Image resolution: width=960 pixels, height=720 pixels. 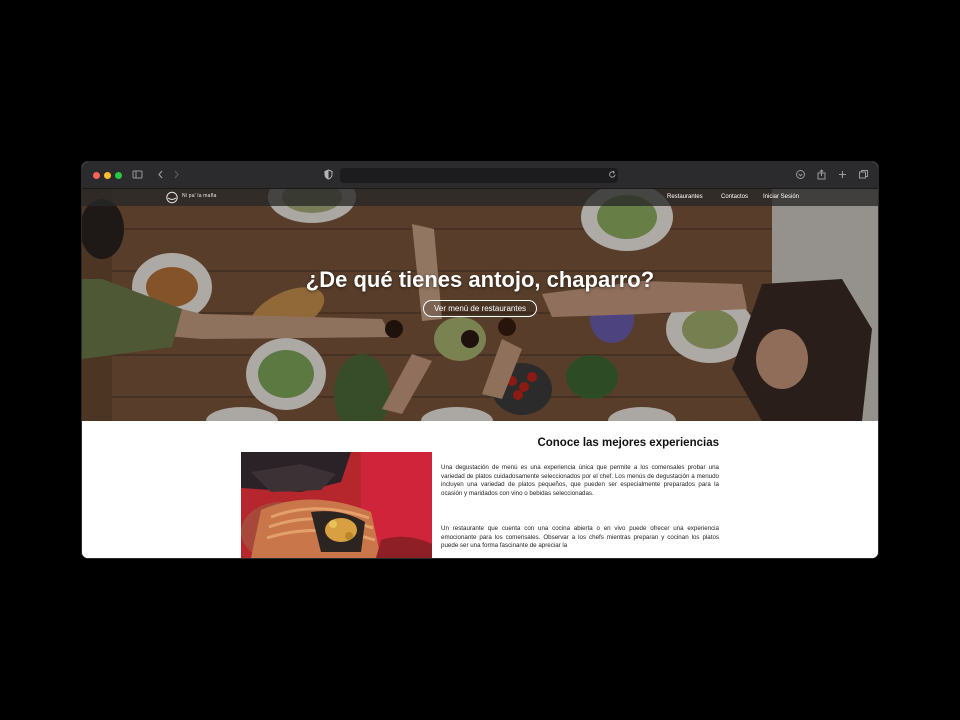 I want to click on nav-link-restaurantes: Restaurantes, so click(x=685, y=197).